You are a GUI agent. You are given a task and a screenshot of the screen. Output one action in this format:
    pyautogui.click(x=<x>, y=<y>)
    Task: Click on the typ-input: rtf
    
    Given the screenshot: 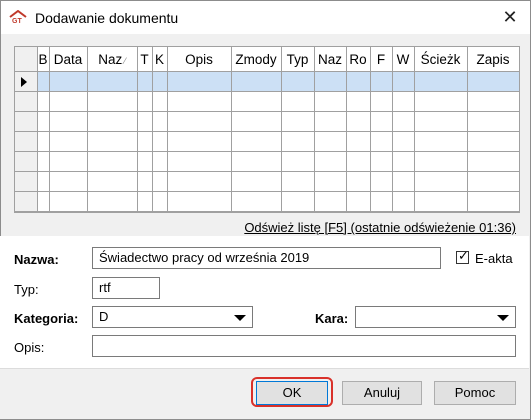 What is the action you would take?
    pyautogui.click(x=126, y=288)
    